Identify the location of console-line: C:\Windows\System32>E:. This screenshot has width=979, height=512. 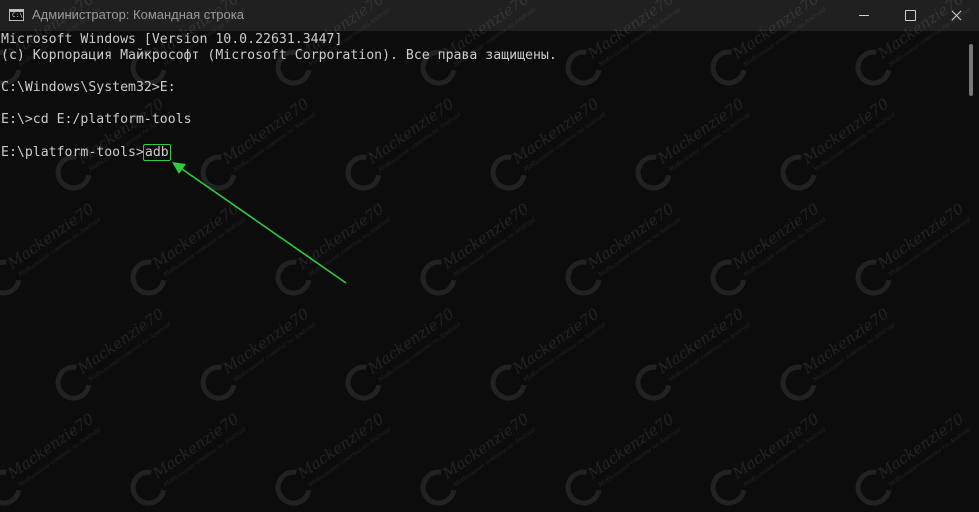
(88, 87).